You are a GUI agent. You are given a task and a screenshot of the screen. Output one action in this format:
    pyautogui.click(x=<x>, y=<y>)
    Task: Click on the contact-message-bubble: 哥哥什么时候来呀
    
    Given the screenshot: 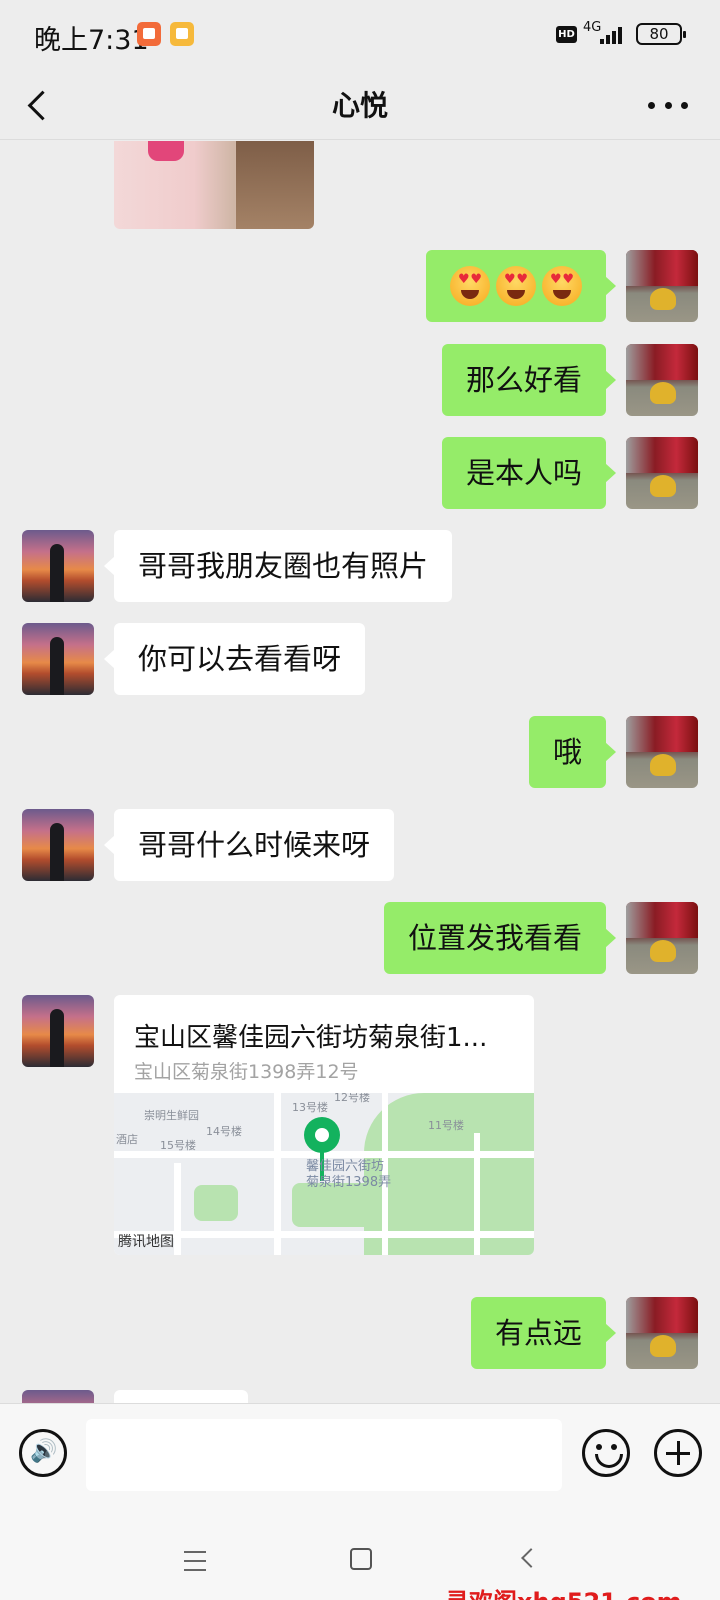 What is the action you would take?
    pyautogui.click(x=249, y=845)
    